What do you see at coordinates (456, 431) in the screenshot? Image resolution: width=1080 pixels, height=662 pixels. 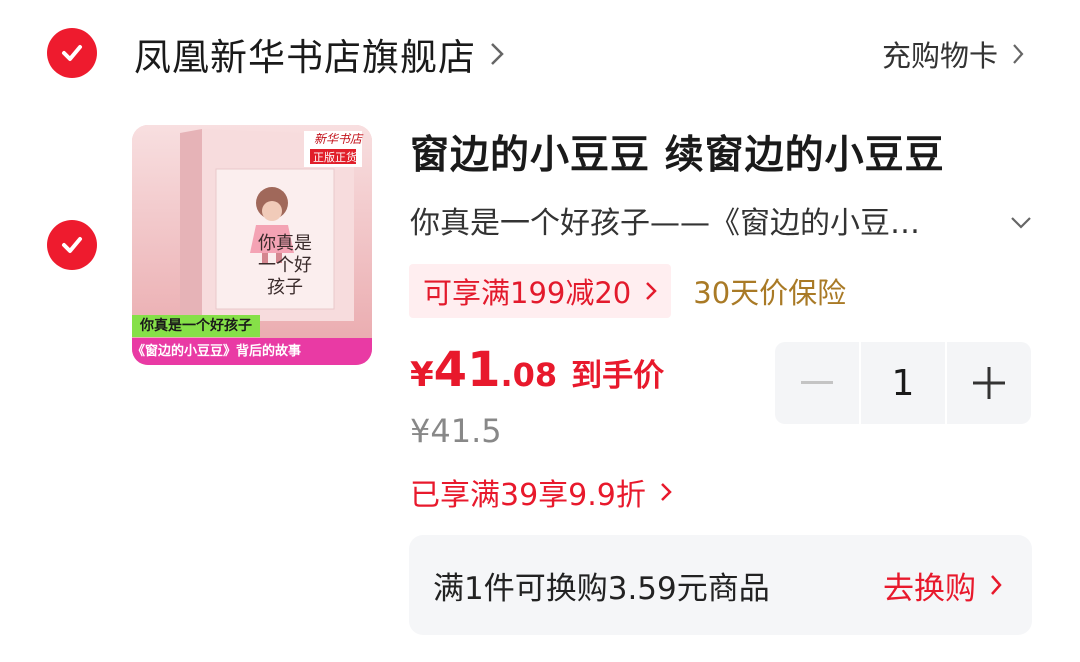 I see `original-price: ¥41.5` at bounding box center [456, 431].